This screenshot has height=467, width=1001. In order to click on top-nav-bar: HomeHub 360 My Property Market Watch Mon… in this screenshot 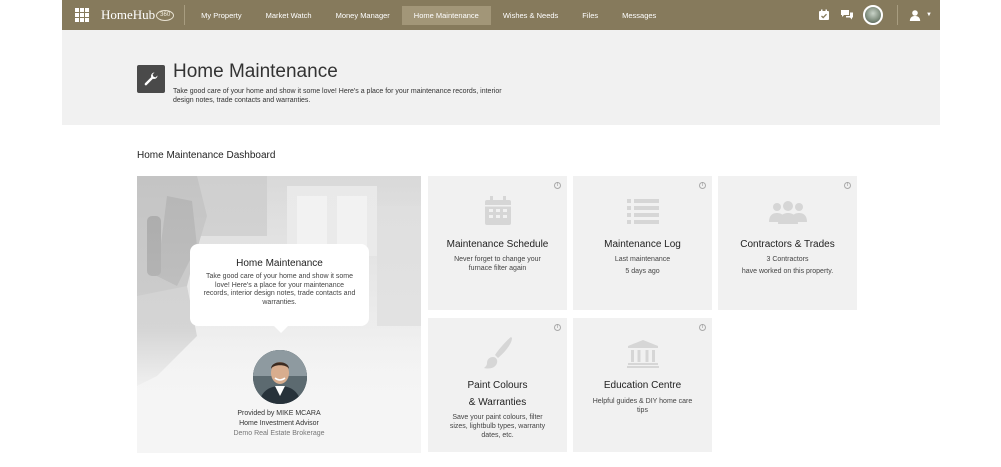, I will do `click(501, 15)`.